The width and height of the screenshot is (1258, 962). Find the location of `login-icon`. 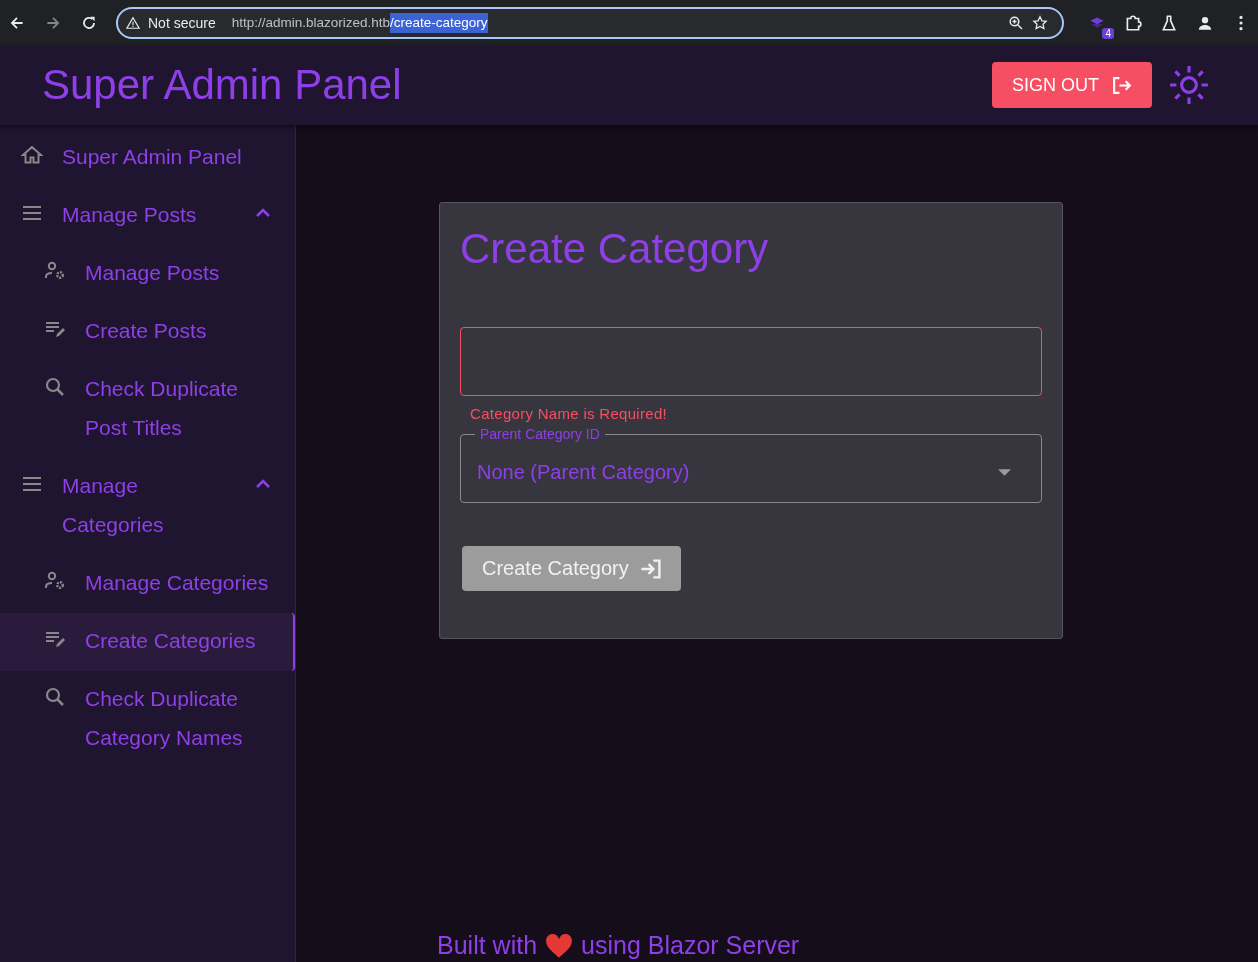

login-icon is located at coordinates (650, 568).